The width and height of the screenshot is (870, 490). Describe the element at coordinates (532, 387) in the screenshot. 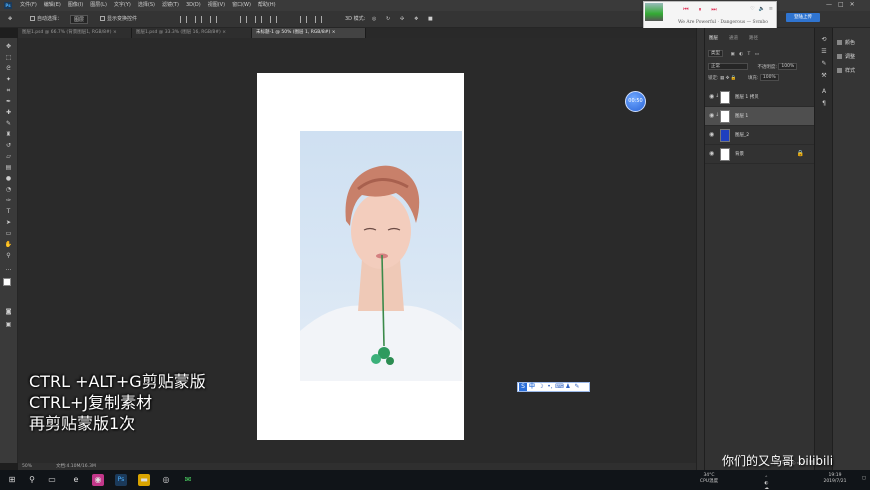

I see `ime-chinese-mode: 中` at that location.